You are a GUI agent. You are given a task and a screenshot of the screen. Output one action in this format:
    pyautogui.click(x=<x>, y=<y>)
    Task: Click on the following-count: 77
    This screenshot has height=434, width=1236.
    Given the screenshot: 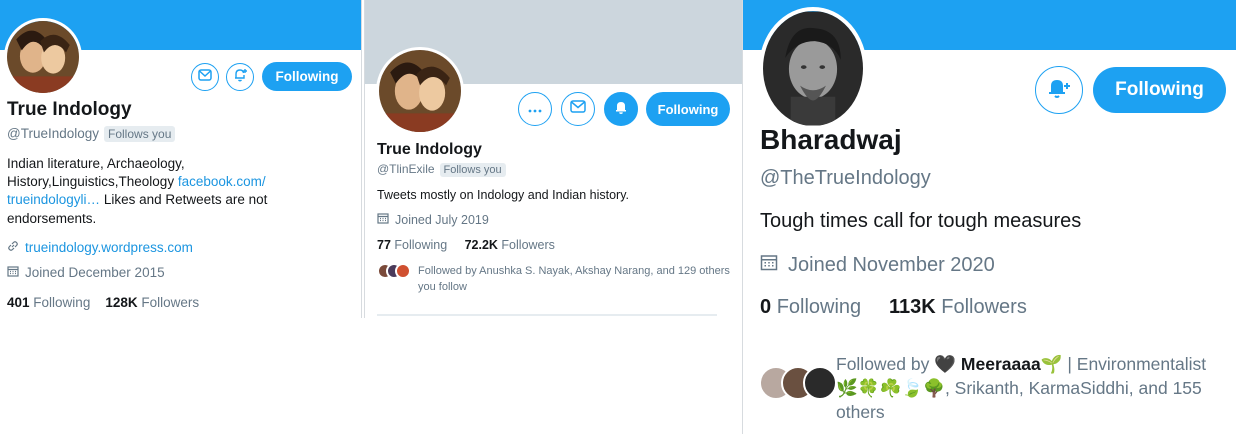 What is the action you would take?
    pyautogui.click(x=384, y=245)
    